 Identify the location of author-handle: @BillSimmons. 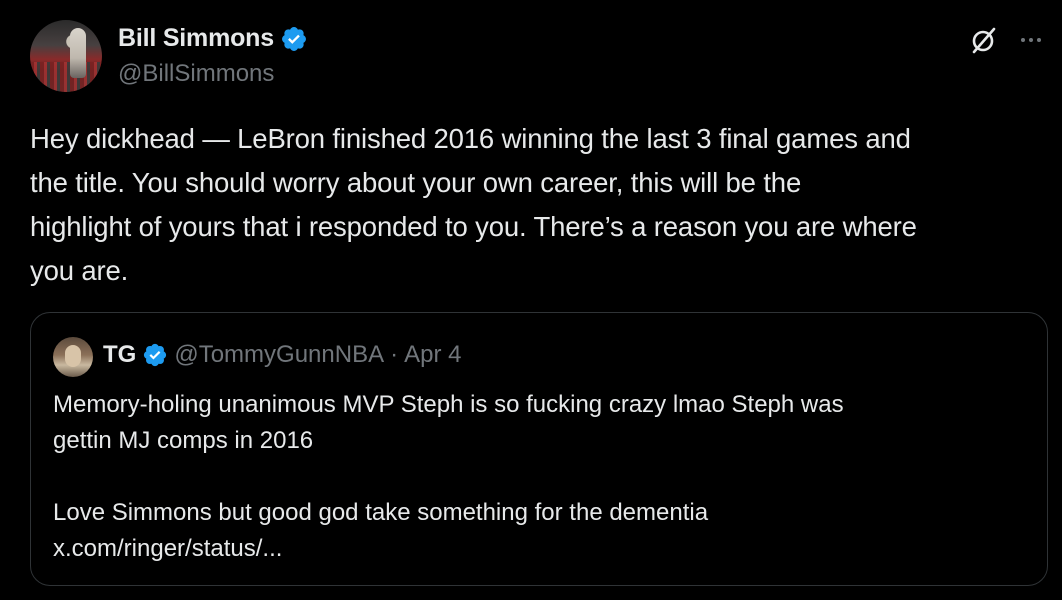
(196, 74).